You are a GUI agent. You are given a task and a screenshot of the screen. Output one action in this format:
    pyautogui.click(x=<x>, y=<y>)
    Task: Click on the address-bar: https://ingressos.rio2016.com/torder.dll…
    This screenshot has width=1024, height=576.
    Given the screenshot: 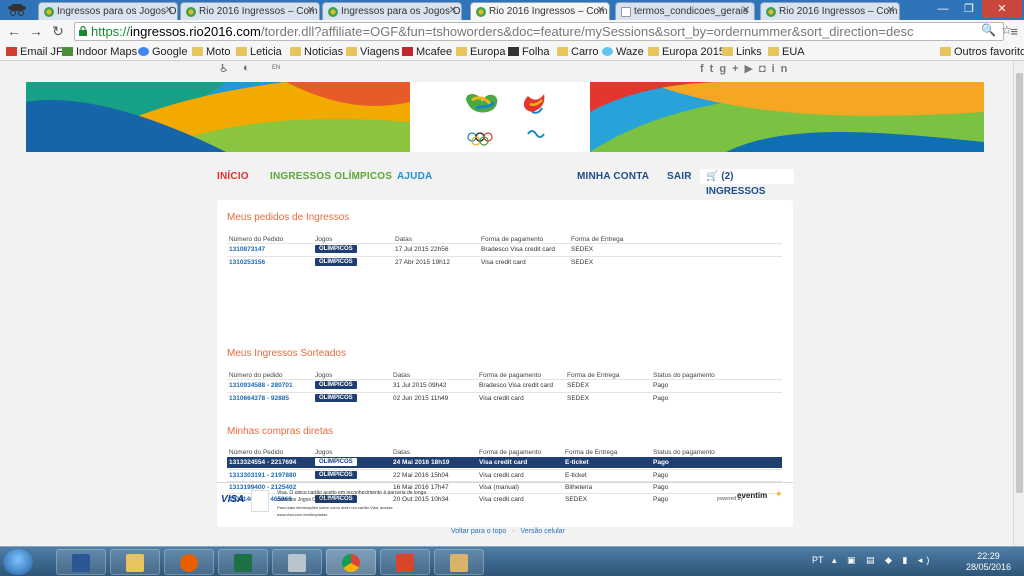 What is the action you would take?
    pyautogui.click(x=539, y=31)
    